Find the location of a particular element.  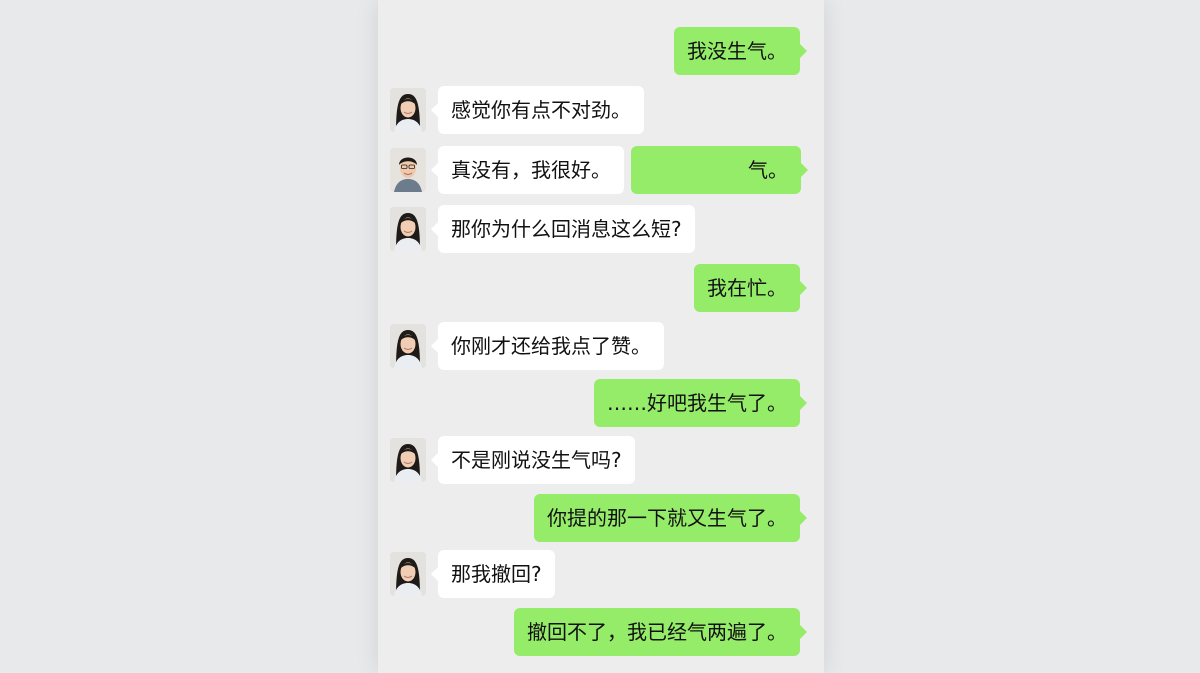

message-row: 不是刚说没生气吗? is located at coordinates (601, 460).